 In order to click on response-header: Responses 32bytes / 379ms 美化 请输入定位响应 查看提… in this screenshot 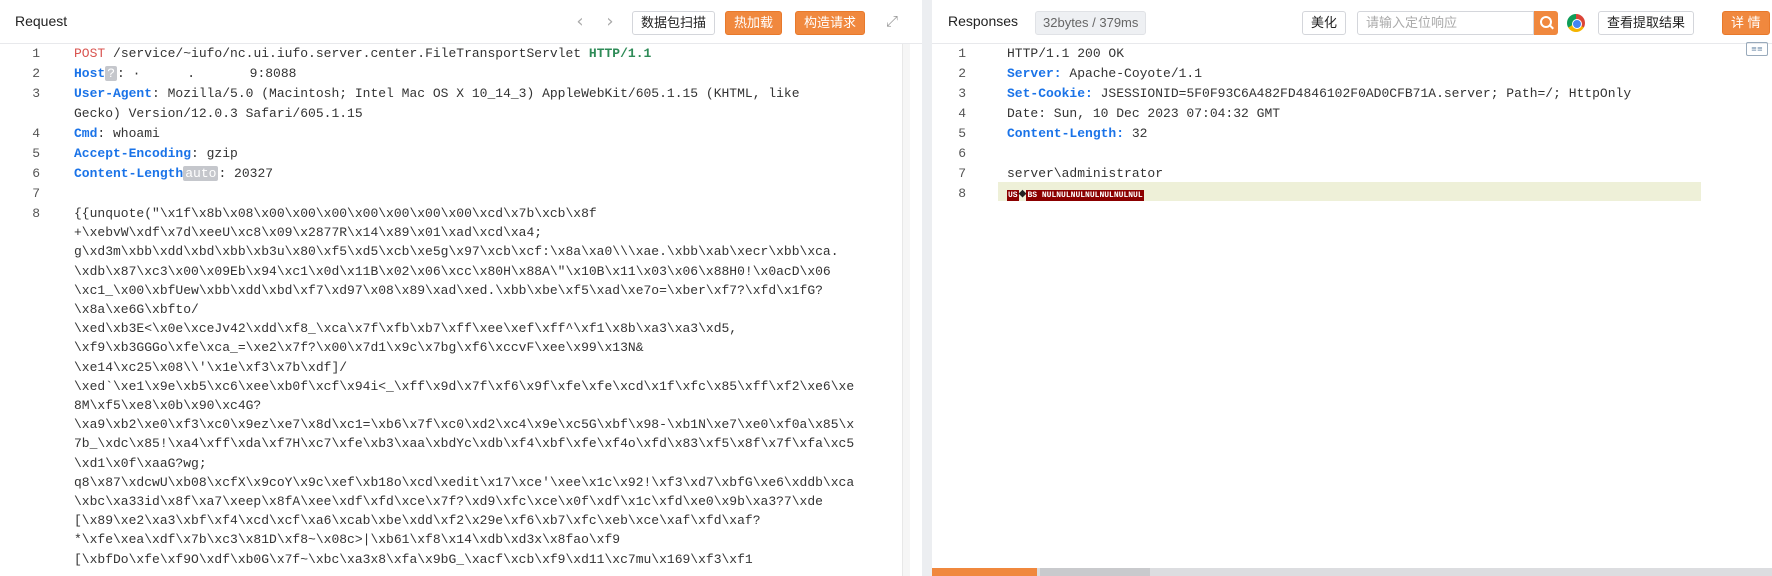, I will do `click(1352, 22)`.